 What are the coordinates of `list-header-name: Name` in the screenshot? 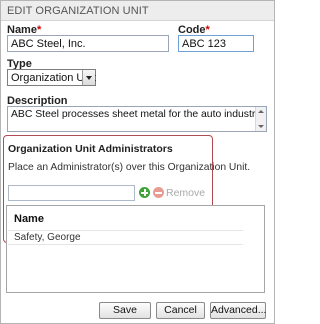 It's located at (29, 219).